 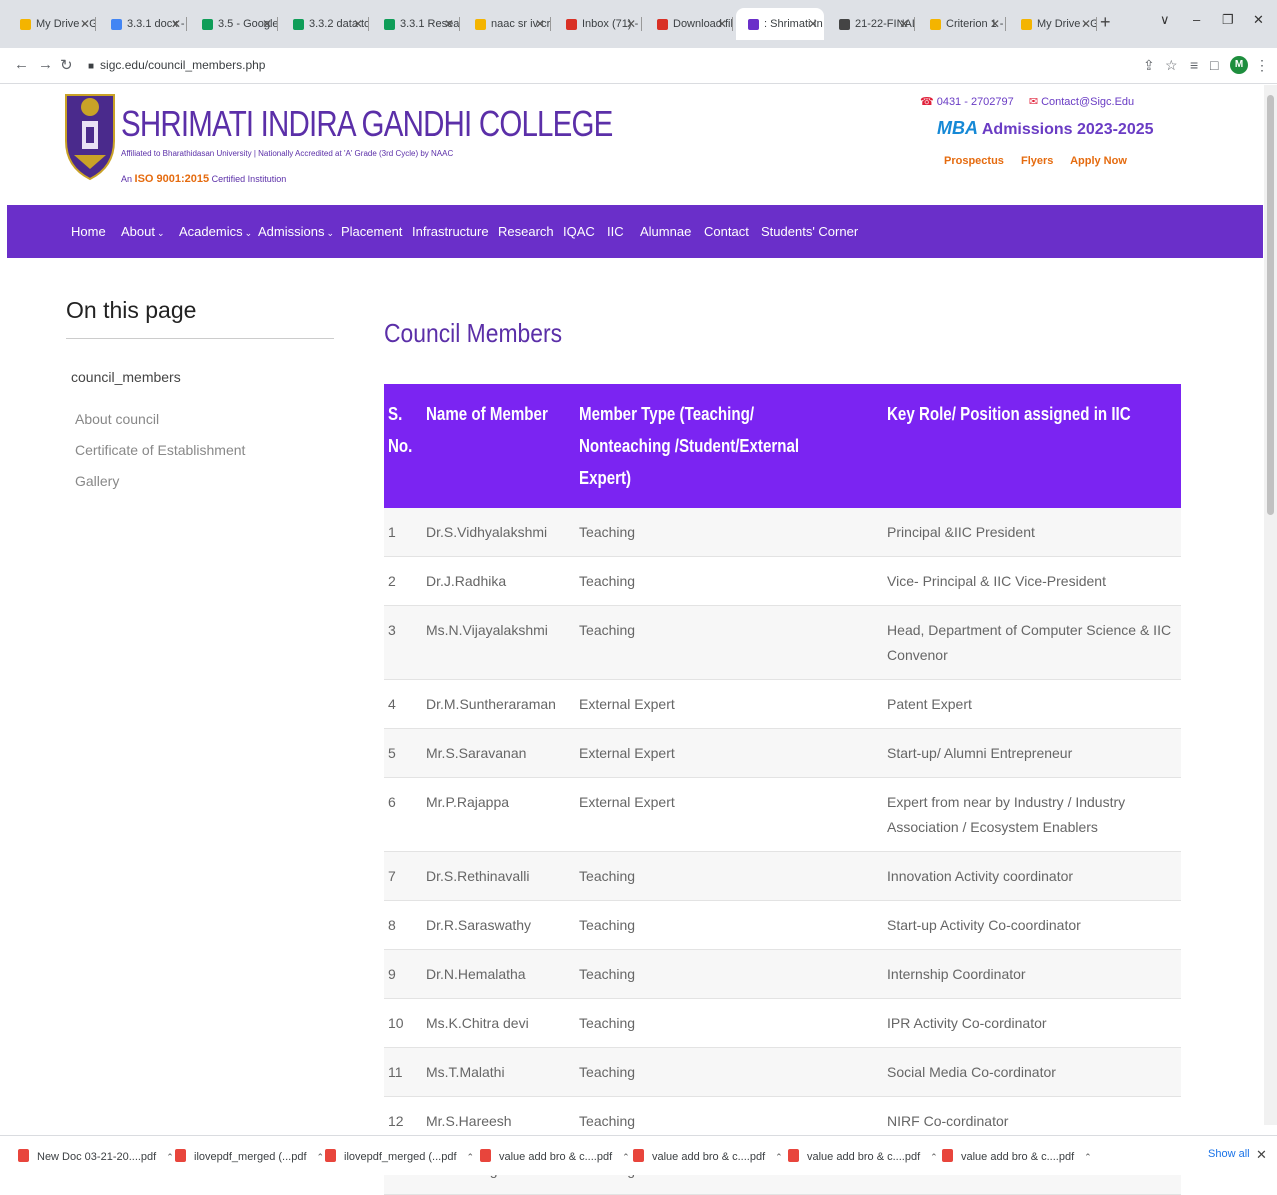 What do you see at coordinates (507, 24) in the screenshot?
I see `browser-tab: naac sr iv cri ✕` at bounding box center [507, 24].